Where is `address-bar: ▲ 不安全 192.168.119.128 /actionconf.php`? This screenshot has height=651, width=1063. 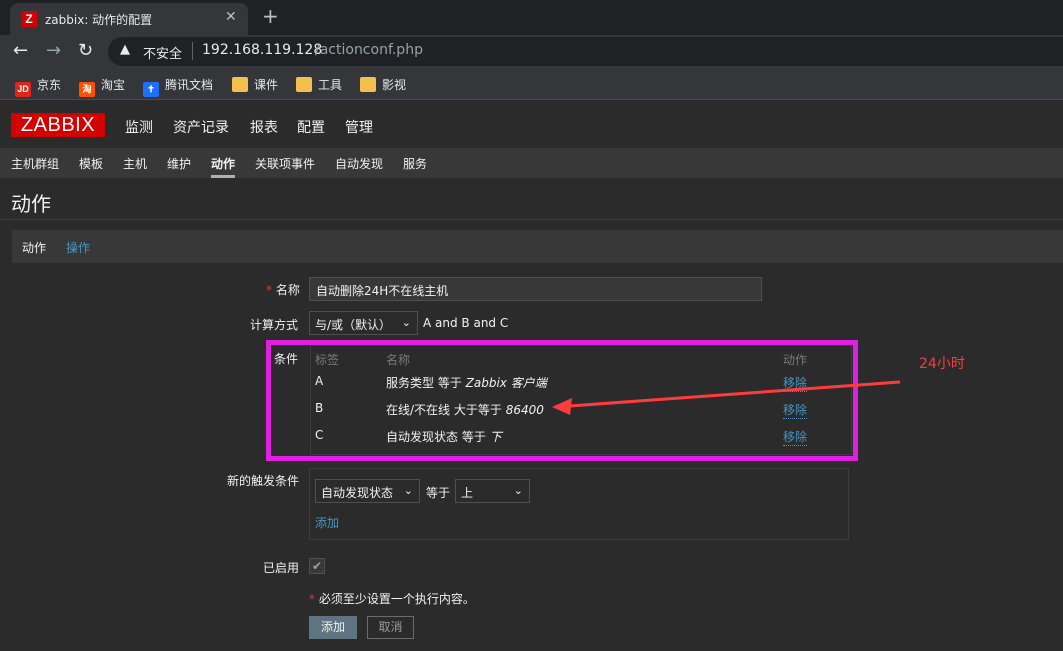 address-bar: ▲ 不安全 192.168.119.128 /actionconf.php is located at coordinates (585, 51).